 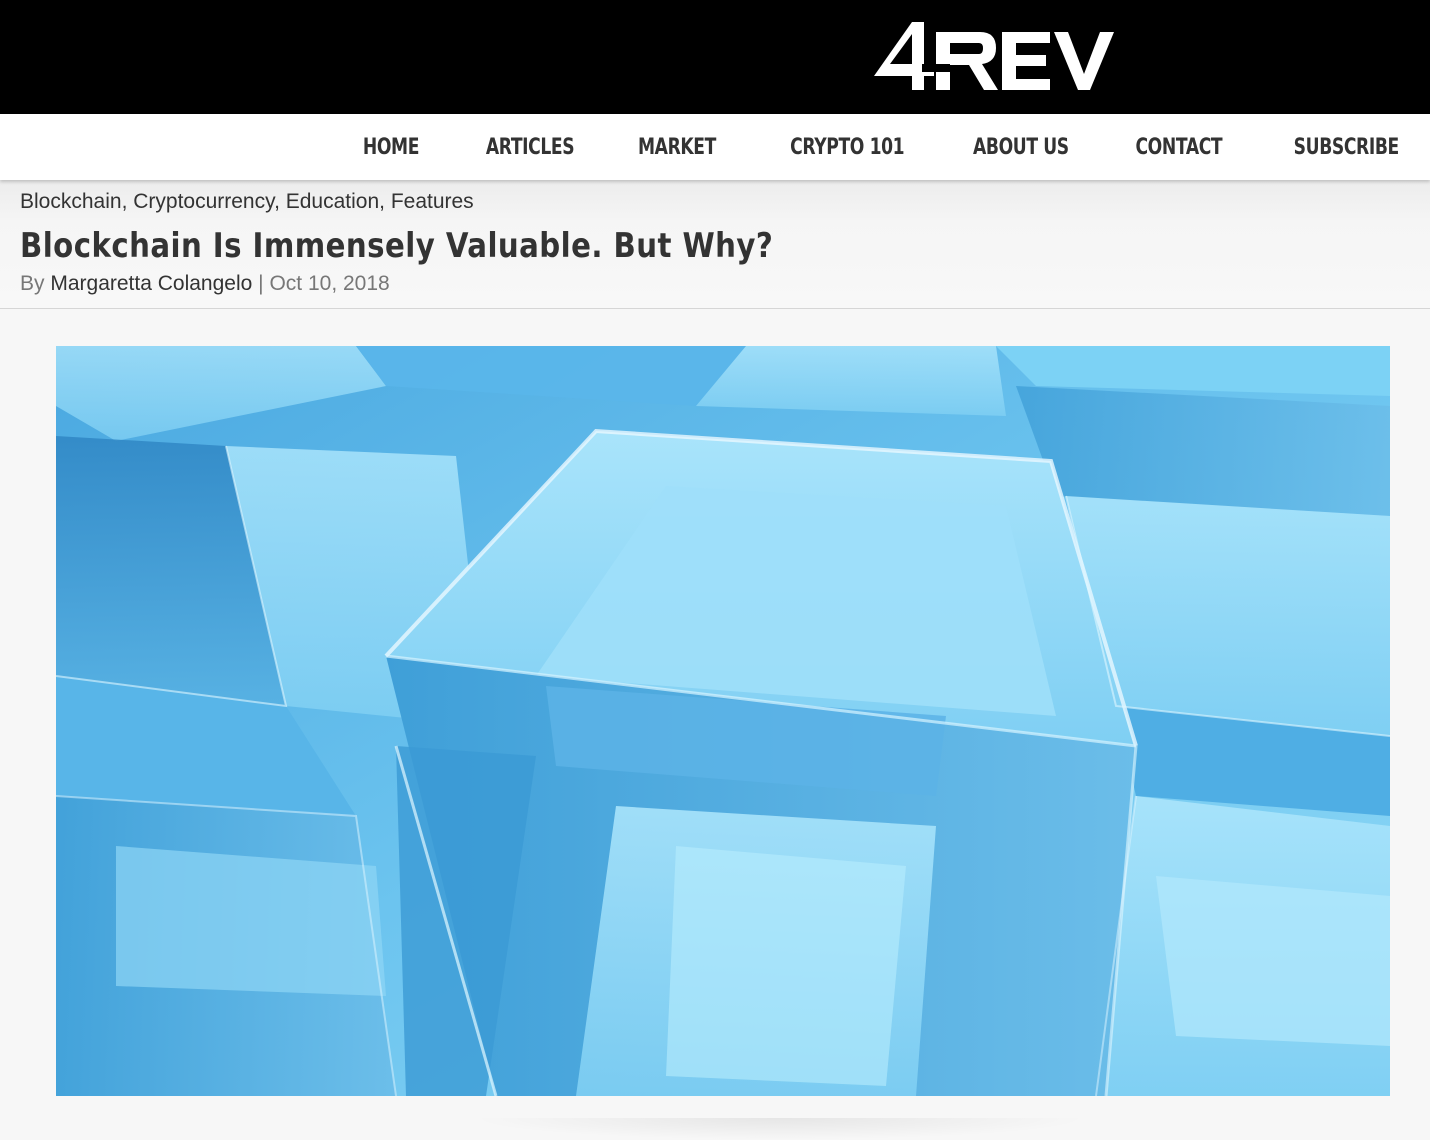 I want to click on nav-item-about-us: ABOUT US, so click(x=1021, y=147).